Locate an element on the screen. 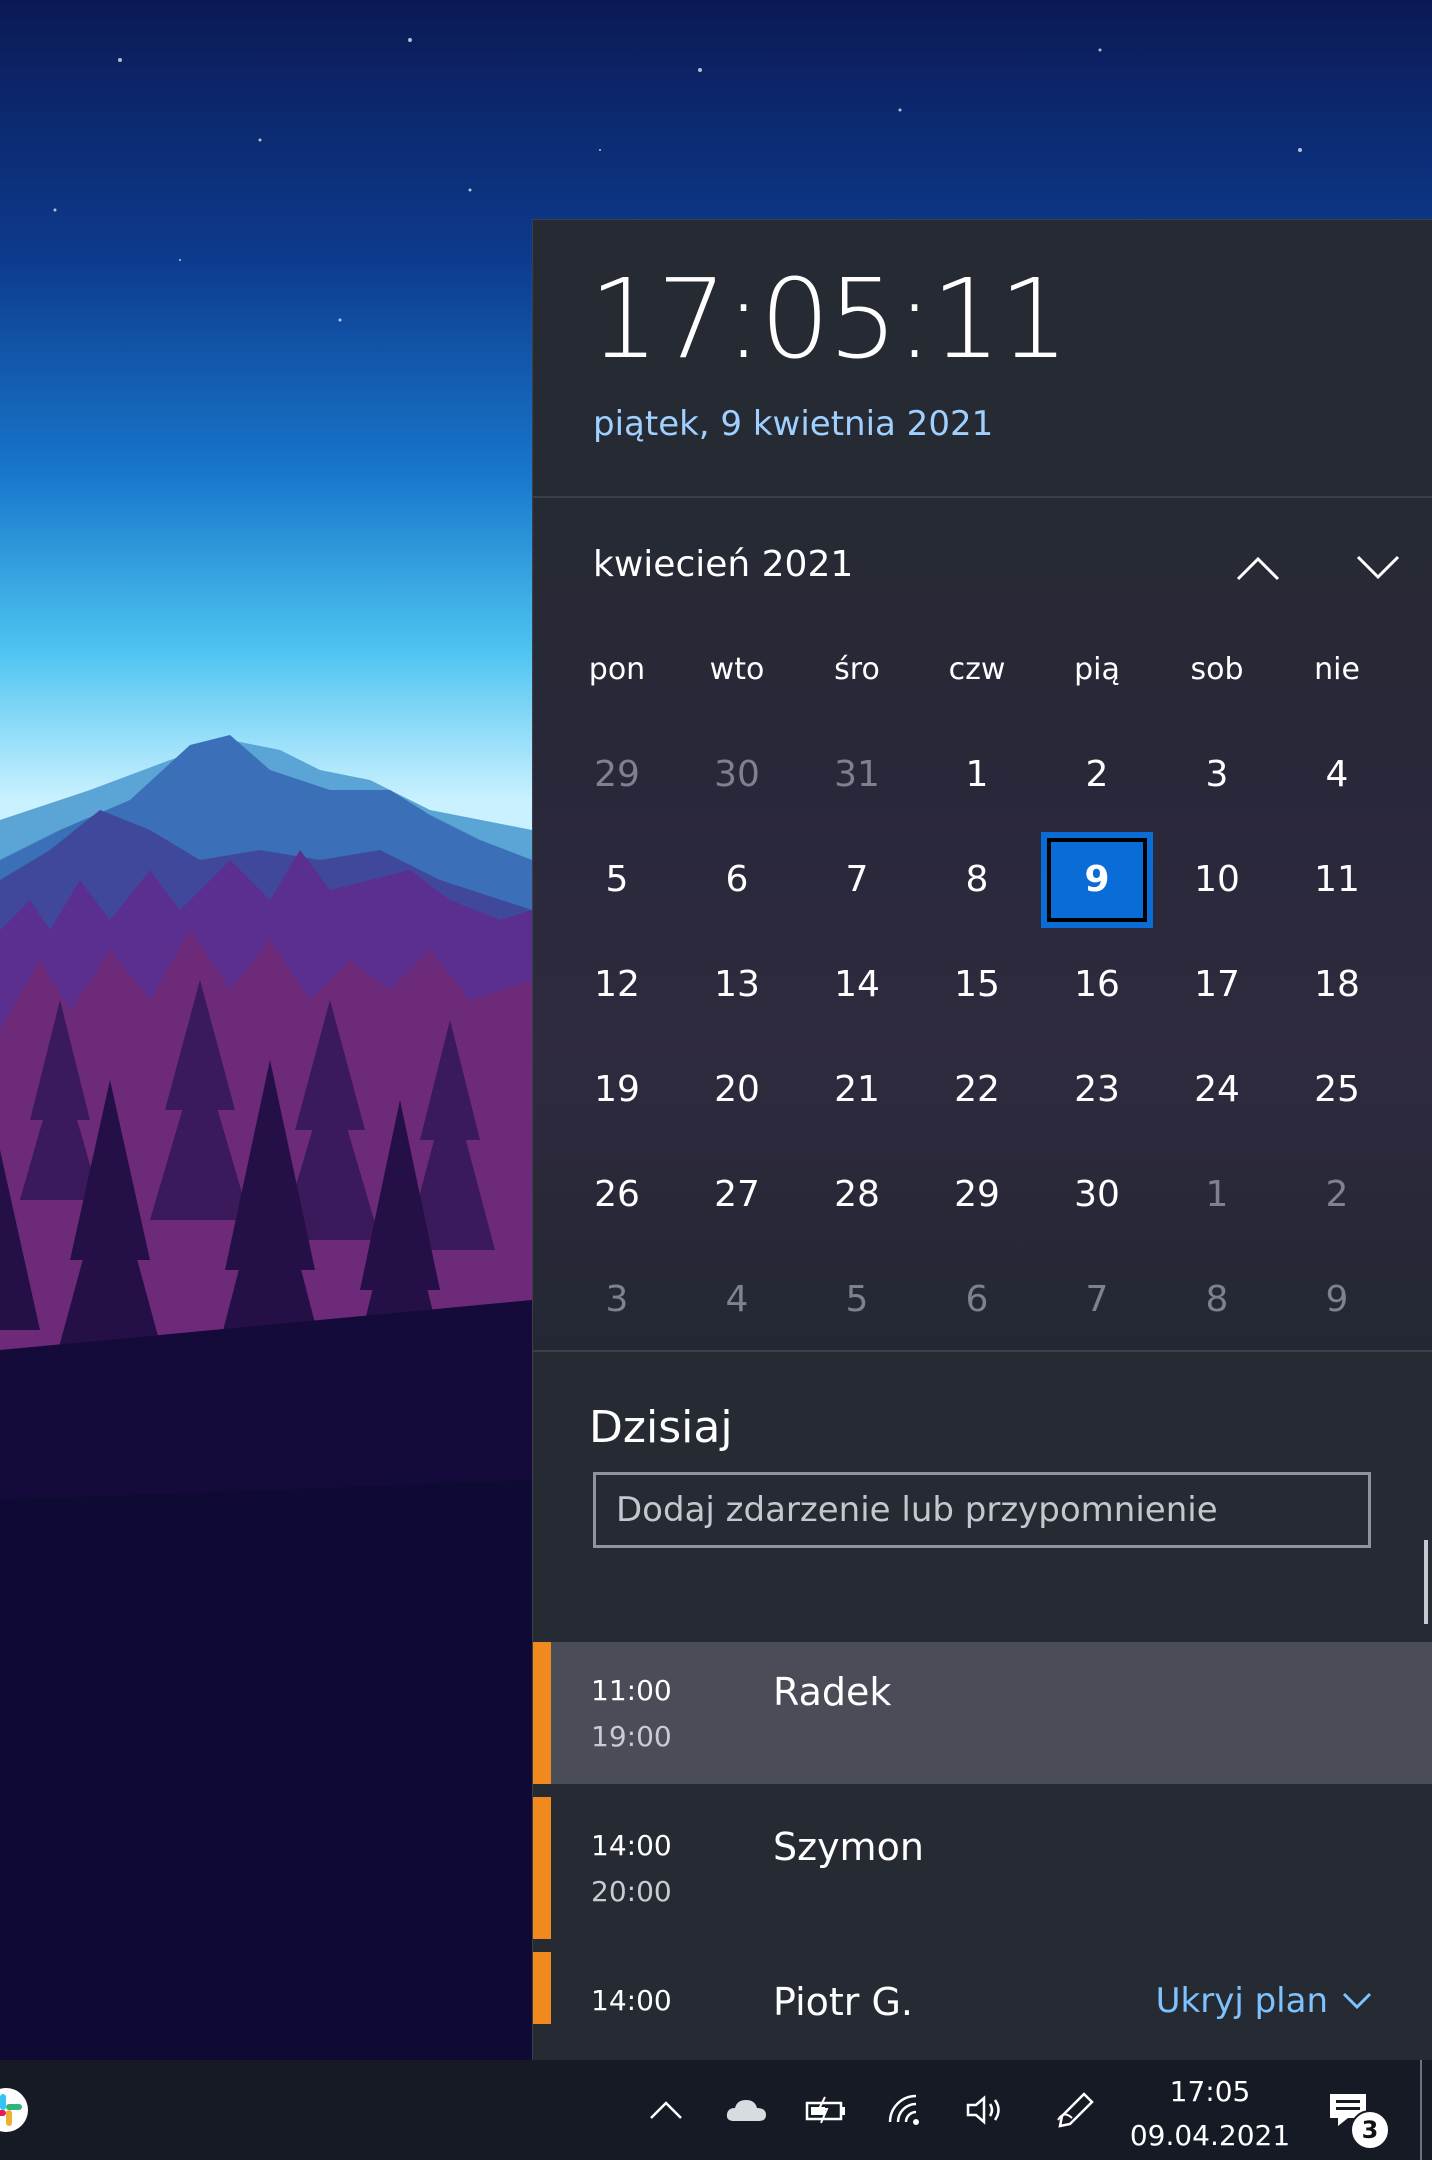 The height and width of the screenshot is (2160, 1432). clock-time: 17:05:11 is located at coordinates (829, 319).